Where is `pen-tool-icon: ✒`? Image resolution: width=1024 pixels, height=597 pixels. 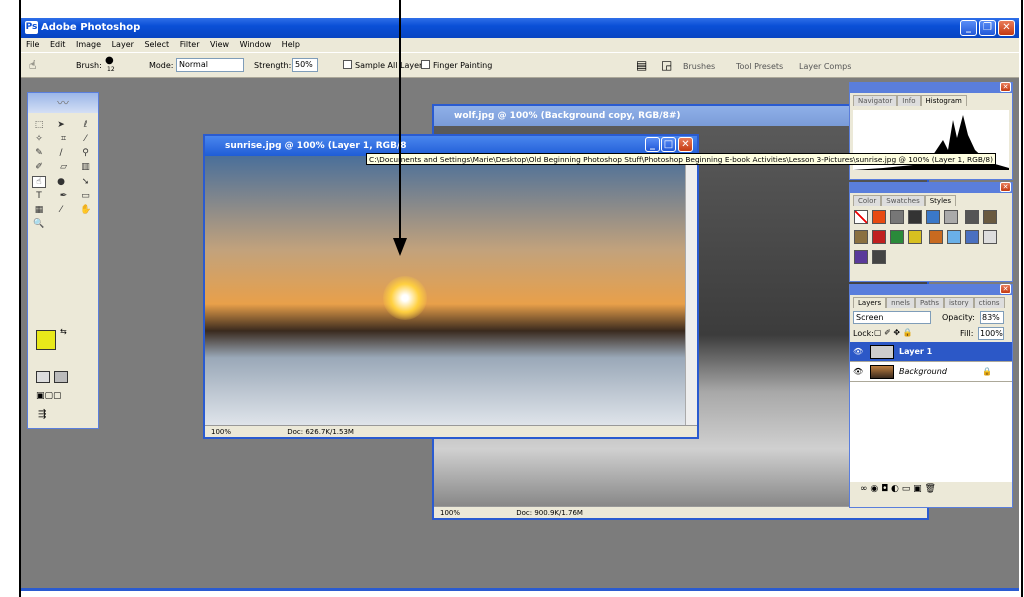
pen-tool-icon: ✒ is located at coordinates (64, 197).